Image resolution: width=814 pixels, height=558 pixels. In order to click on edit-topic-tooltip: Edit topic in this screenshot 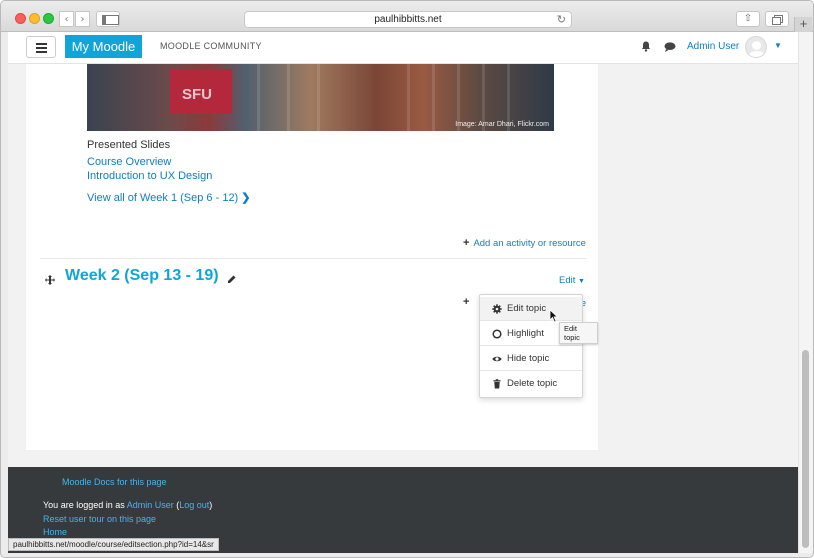, I will do `click(578, 333)`.